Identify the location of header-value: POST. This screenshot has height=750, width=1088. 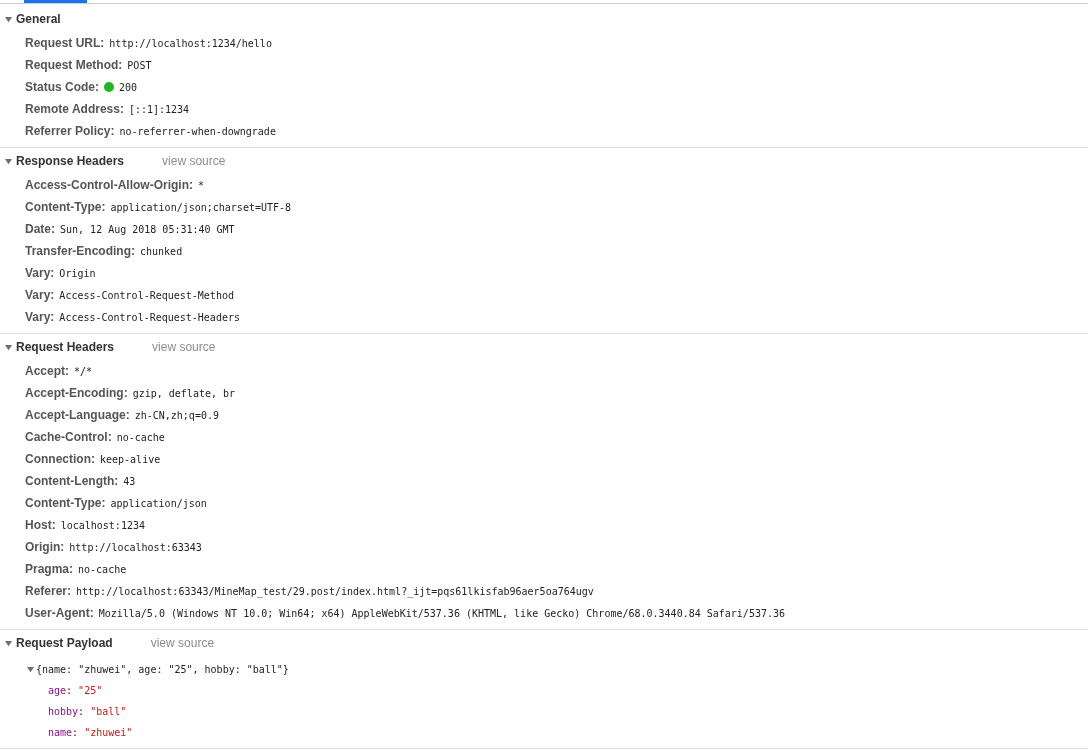
(139, 65).